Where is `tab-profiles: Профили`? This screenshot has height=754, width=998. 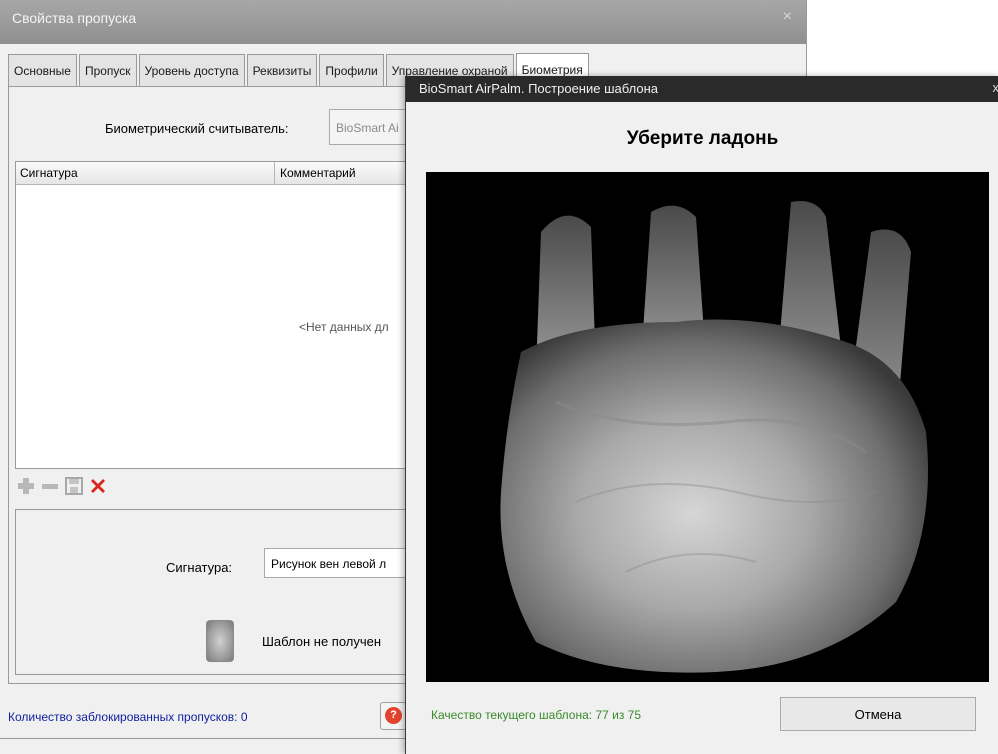
tab-profiles: Профили is located at coordinates (351, 70).